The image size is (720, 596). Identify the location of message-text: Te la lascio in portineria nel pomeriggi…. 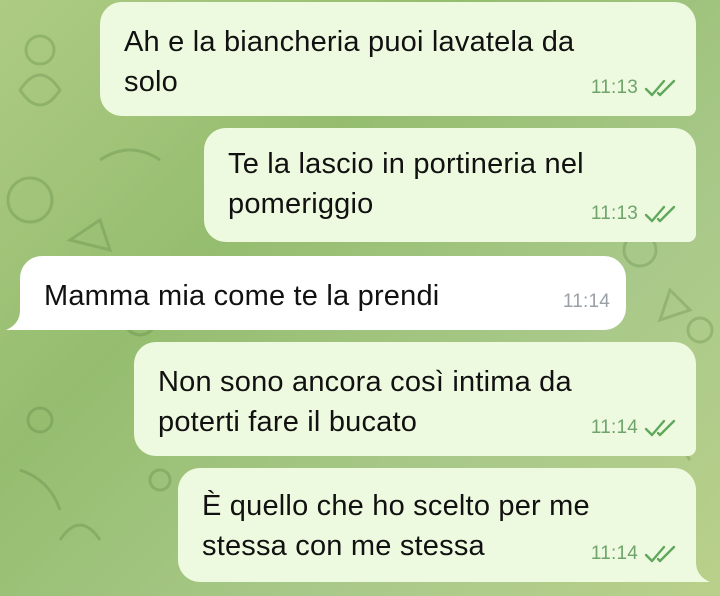
(406, 184).